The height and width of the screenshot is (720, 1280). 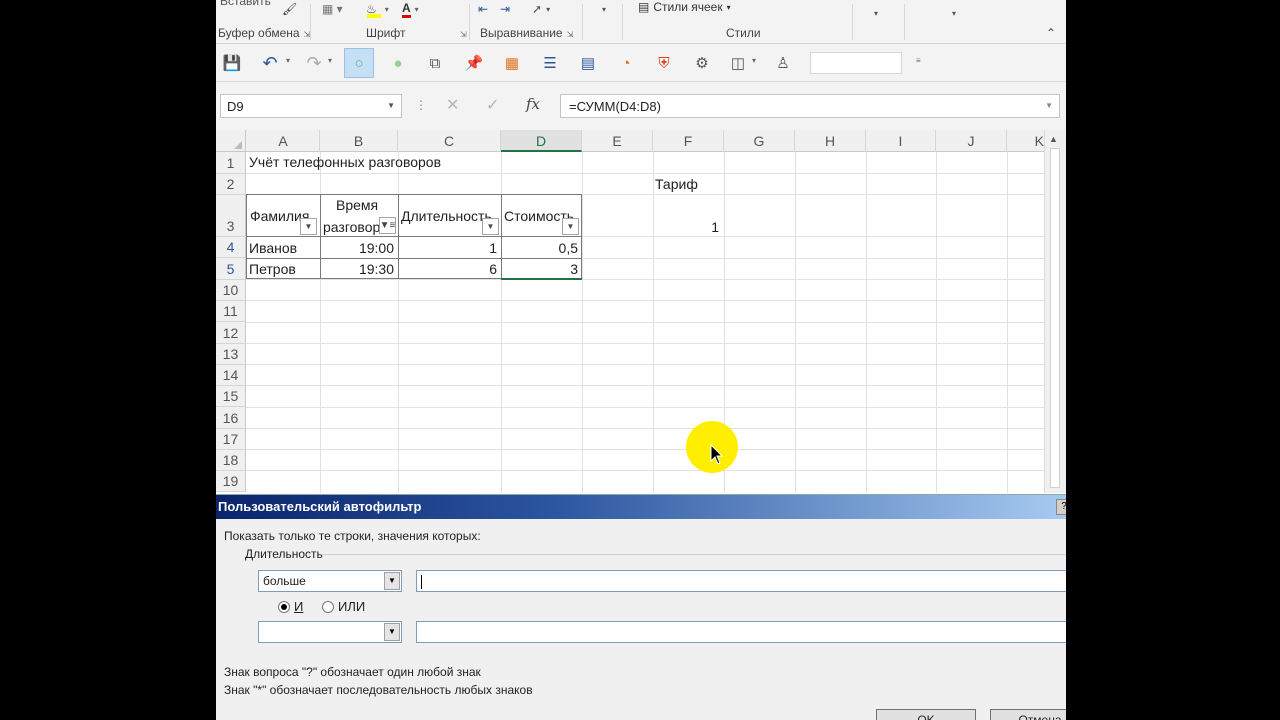 What do you see at coordinates (1027, 141) in the screenshot?
I see `col-header-k: K` at bounding box center [1027, 141].